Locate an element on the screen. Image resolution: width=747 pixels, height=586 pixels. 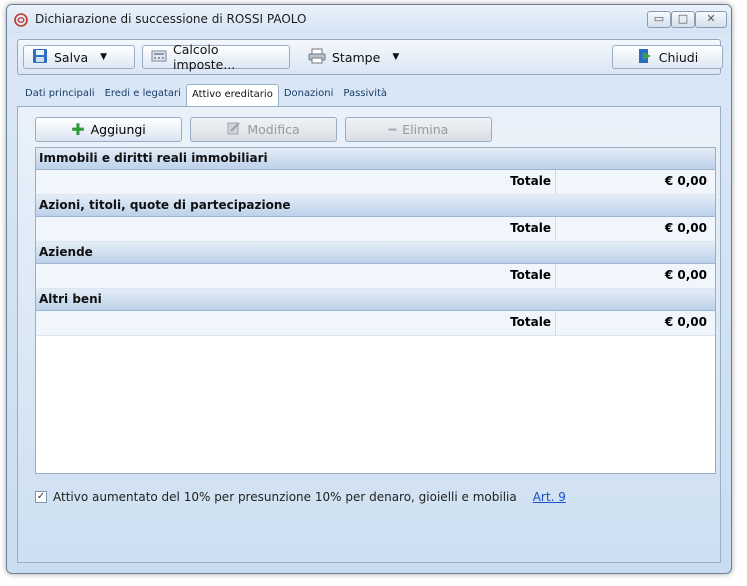
category-header: Immobili e diritti reali immobiliari is located at coordinates (375, 159).